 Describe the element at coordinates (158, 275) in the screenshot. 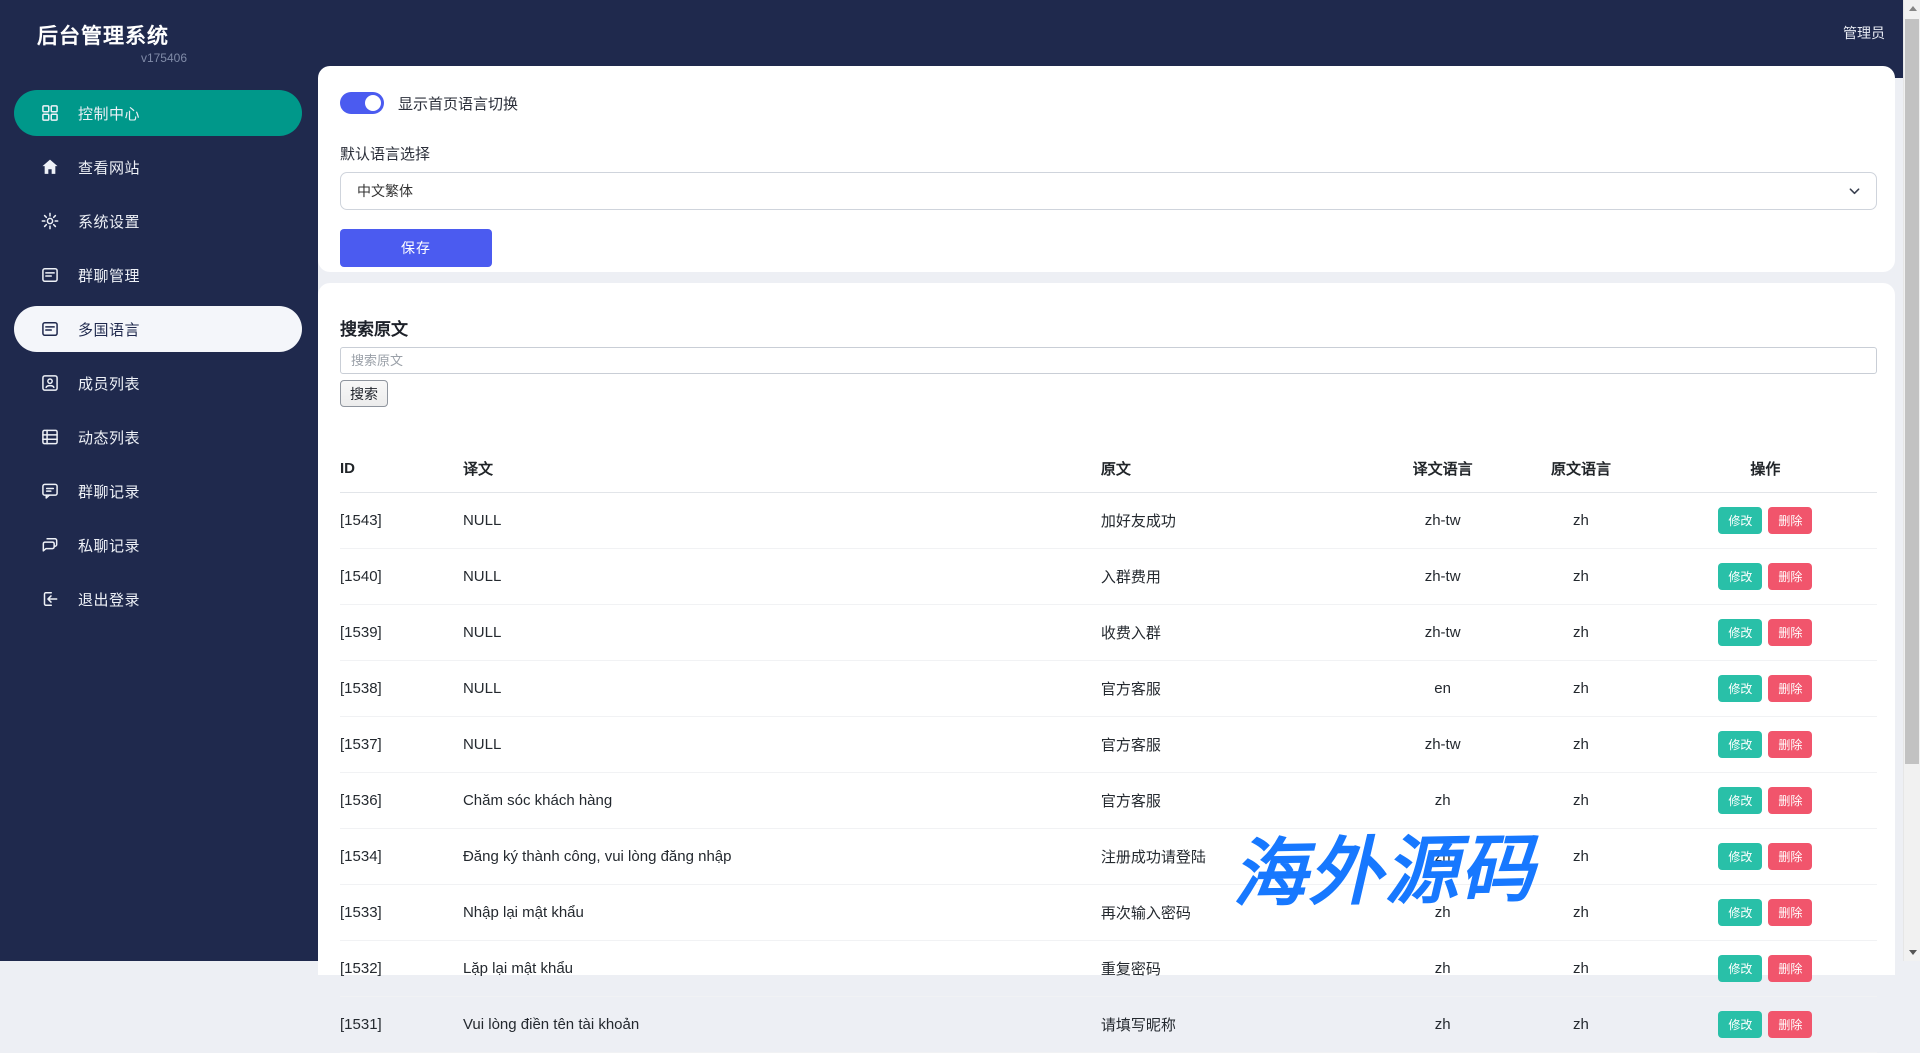

I see `sidebar-item-4: 群聊管理` at that location.